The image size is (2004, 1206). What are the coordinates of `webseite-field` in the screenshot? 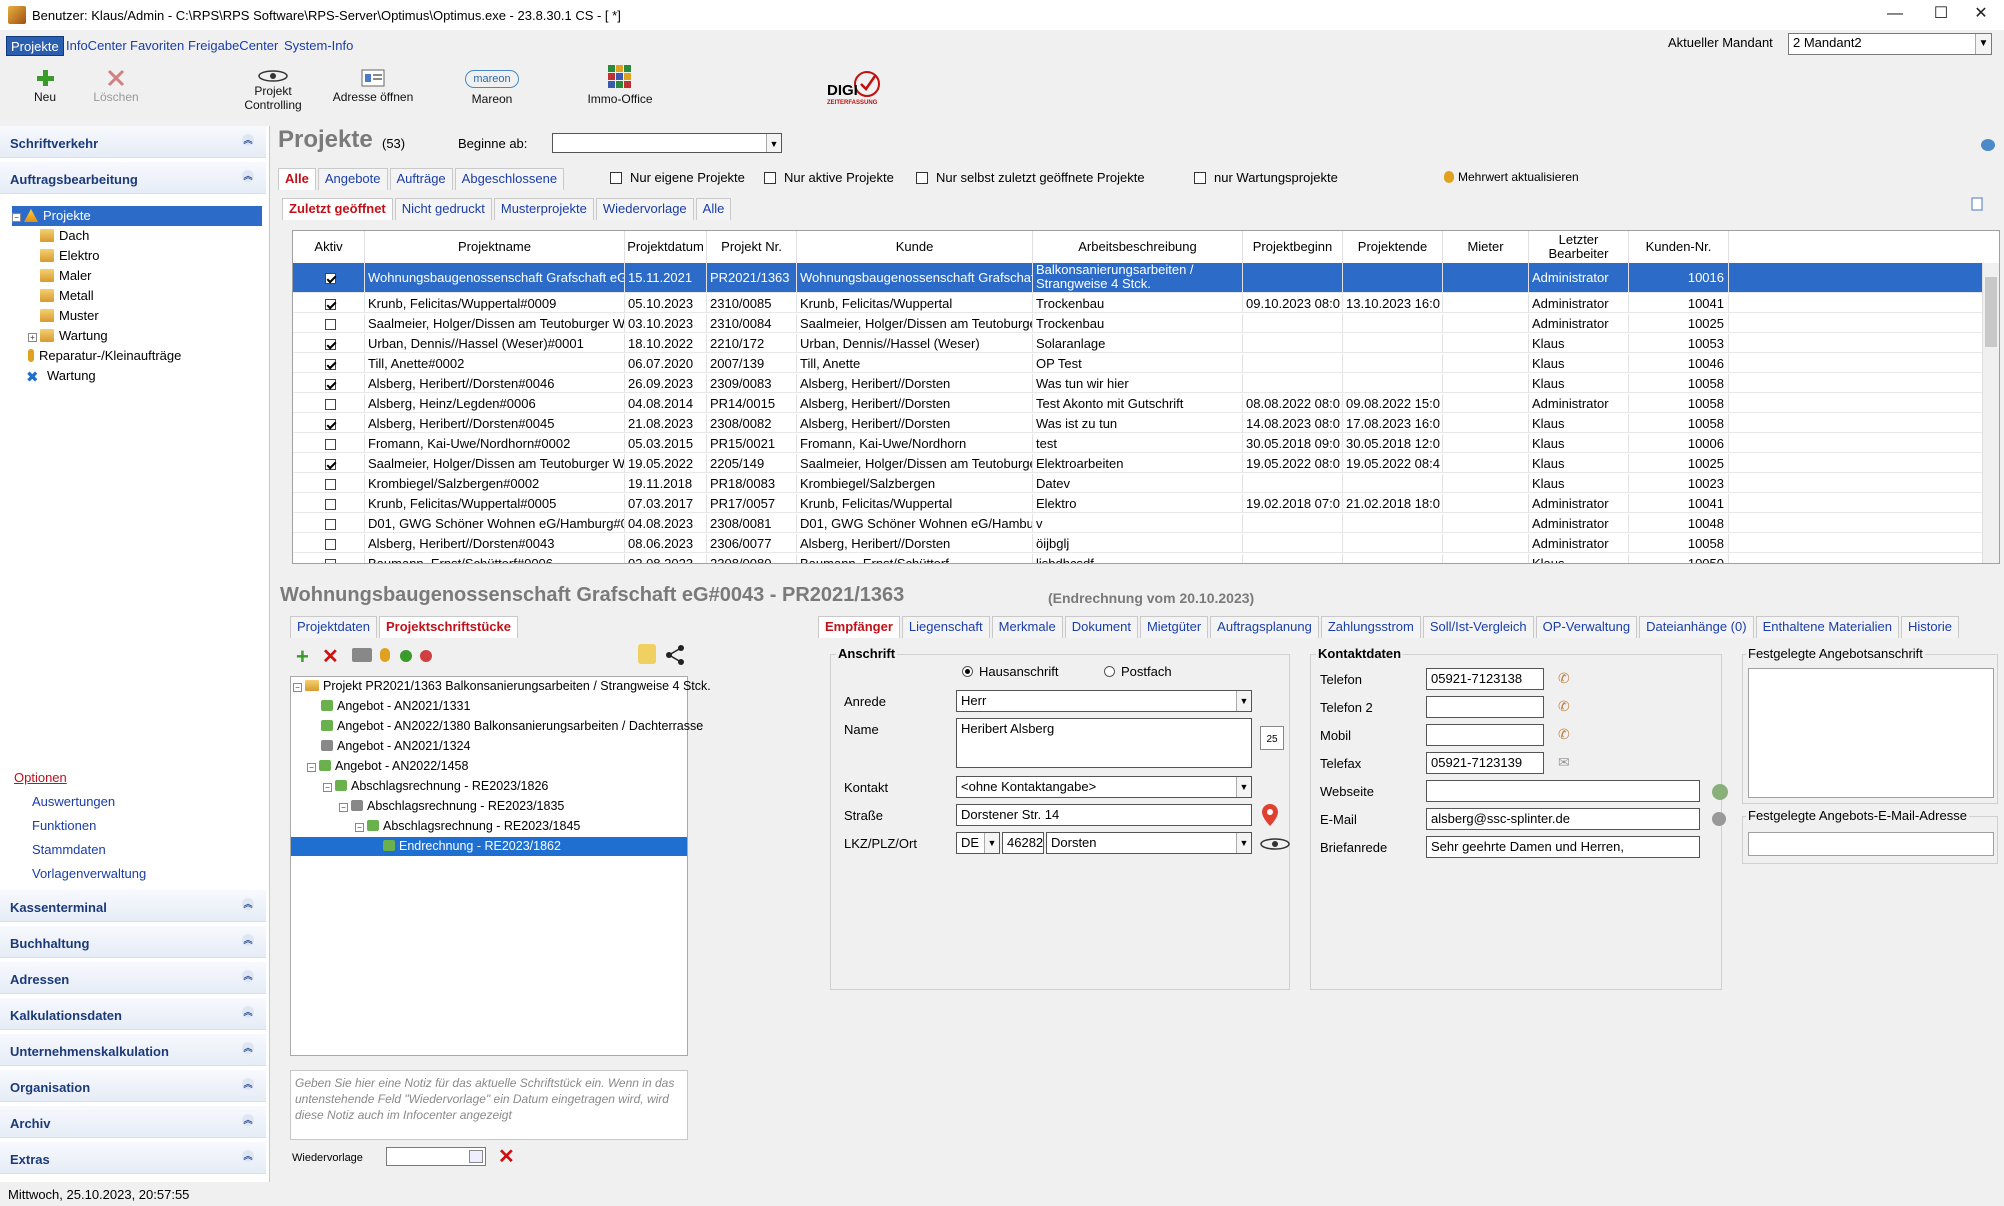 It's located at (1563, 791).